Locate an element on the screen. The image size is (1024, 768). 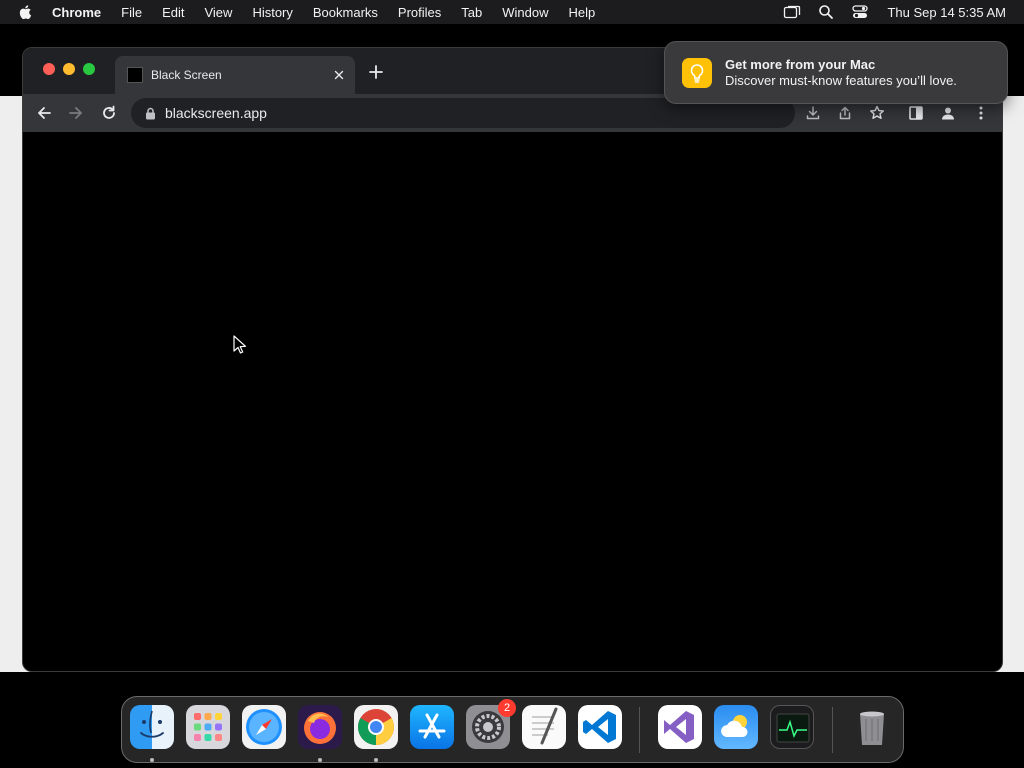
finder-icon is located at coordinates (152, 727).